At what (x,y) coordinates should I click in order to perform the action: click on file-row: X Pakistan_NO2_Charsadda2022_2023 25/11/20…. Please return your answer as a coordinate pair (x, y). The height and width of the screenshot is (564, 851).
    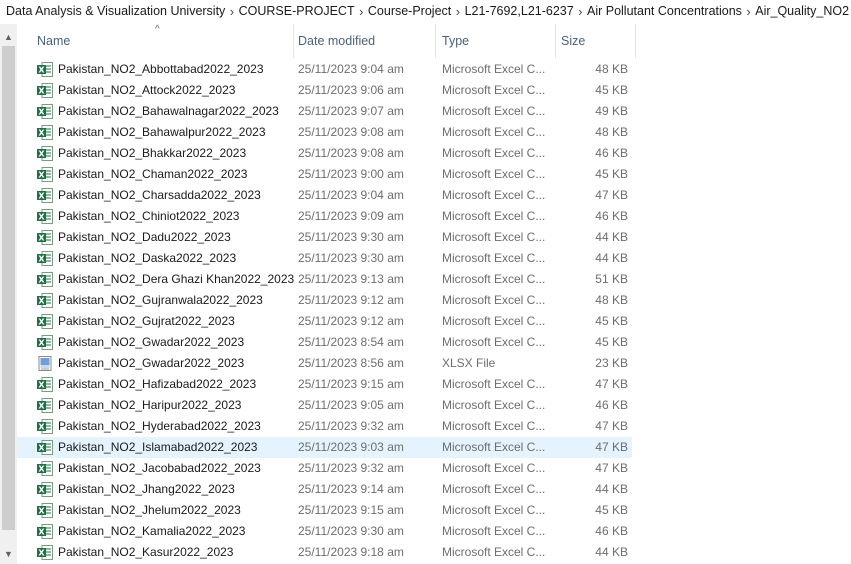
    Looking at the image, I should click on (434, 195).